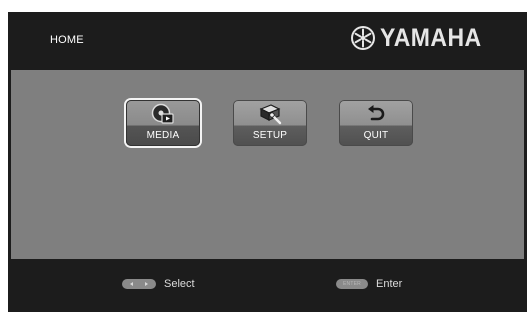  What do you see at coordinates (139, 284) in the screenshot?
I see `left-right-arrows-icon` at bounding box center [139, 284].